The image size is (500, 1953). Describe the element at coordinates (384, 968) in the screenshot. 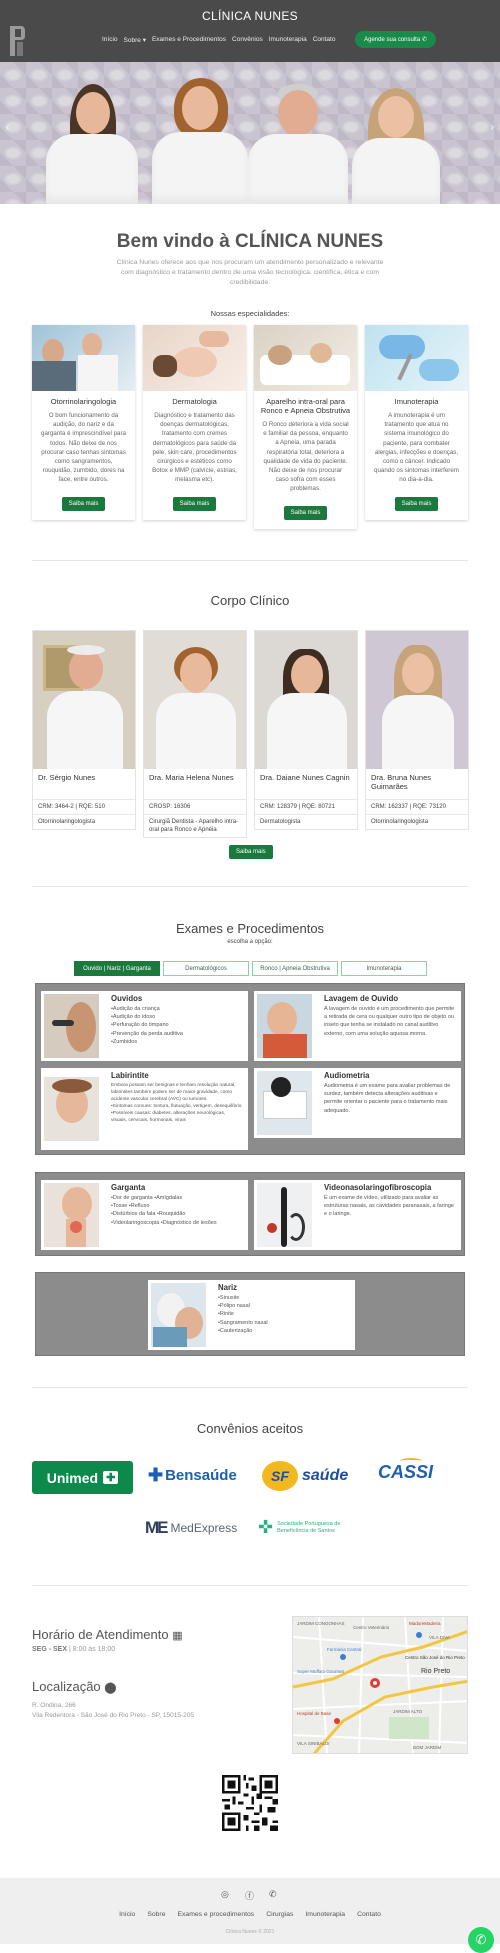

I see `tab-imunoterapia: Imunoterapia` at that location.